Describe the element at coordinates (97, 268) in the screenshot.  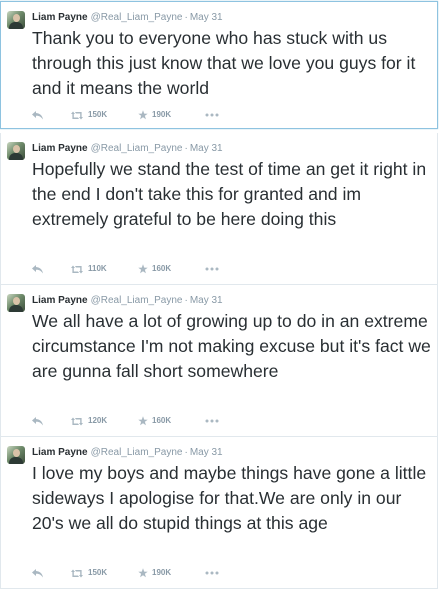
I see `retweet-count: 110K` at that location.